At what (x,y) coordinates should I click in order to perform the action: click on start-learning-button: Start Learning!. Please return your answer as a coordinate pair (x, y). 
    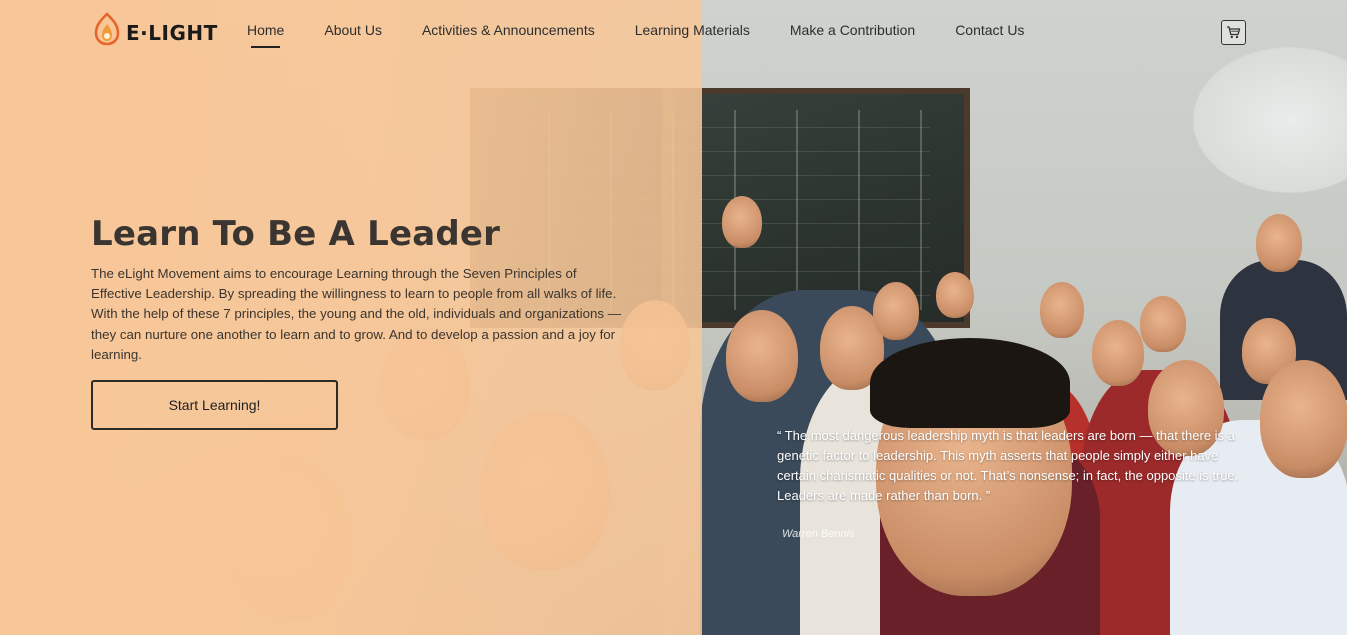
    Looking at the image, I should click on (214, 405).